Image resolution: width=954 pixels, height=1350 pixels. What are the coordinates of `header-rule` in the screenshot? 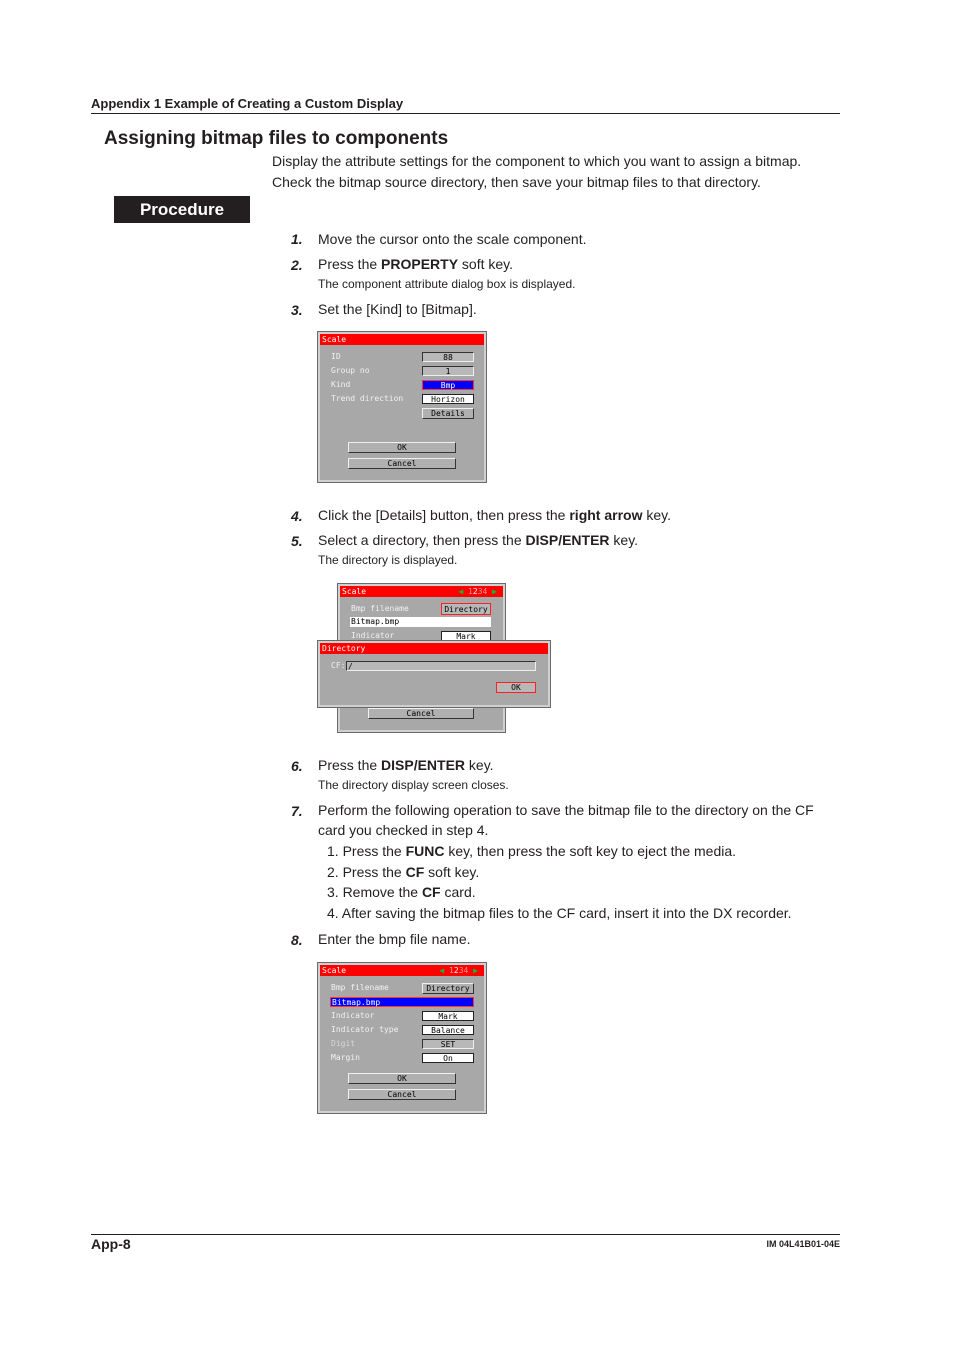 It's located at (465, 113).